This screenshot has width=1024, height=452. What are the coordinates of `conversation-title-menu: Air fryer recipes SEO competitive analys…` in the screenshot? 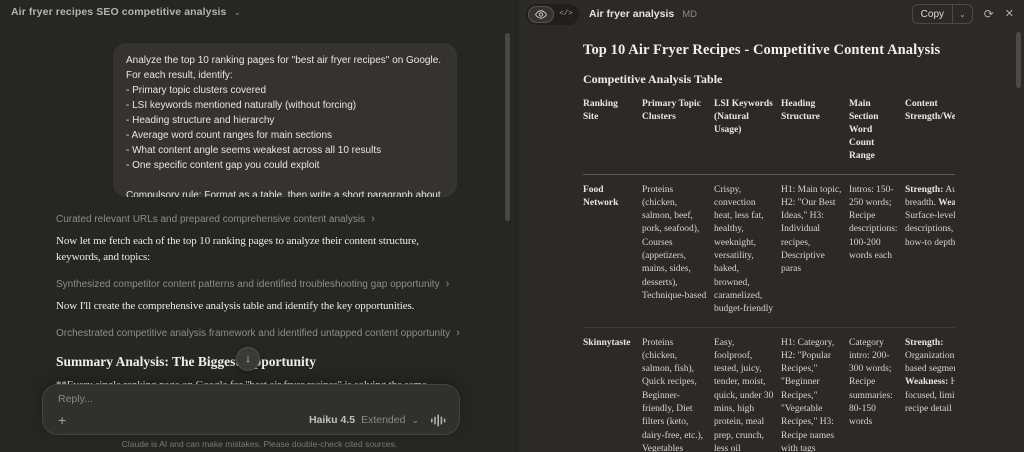 It's located at (126, 12).